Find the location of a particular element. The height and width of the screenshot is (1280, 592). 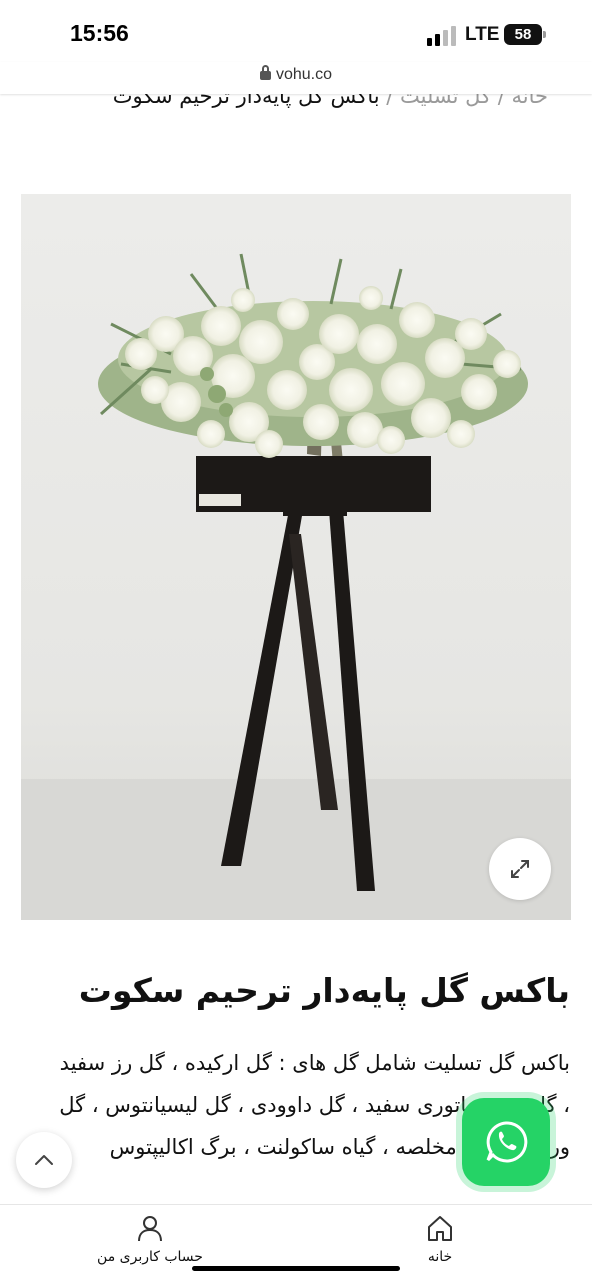

expand-icon is located at coordinates (520, 869).